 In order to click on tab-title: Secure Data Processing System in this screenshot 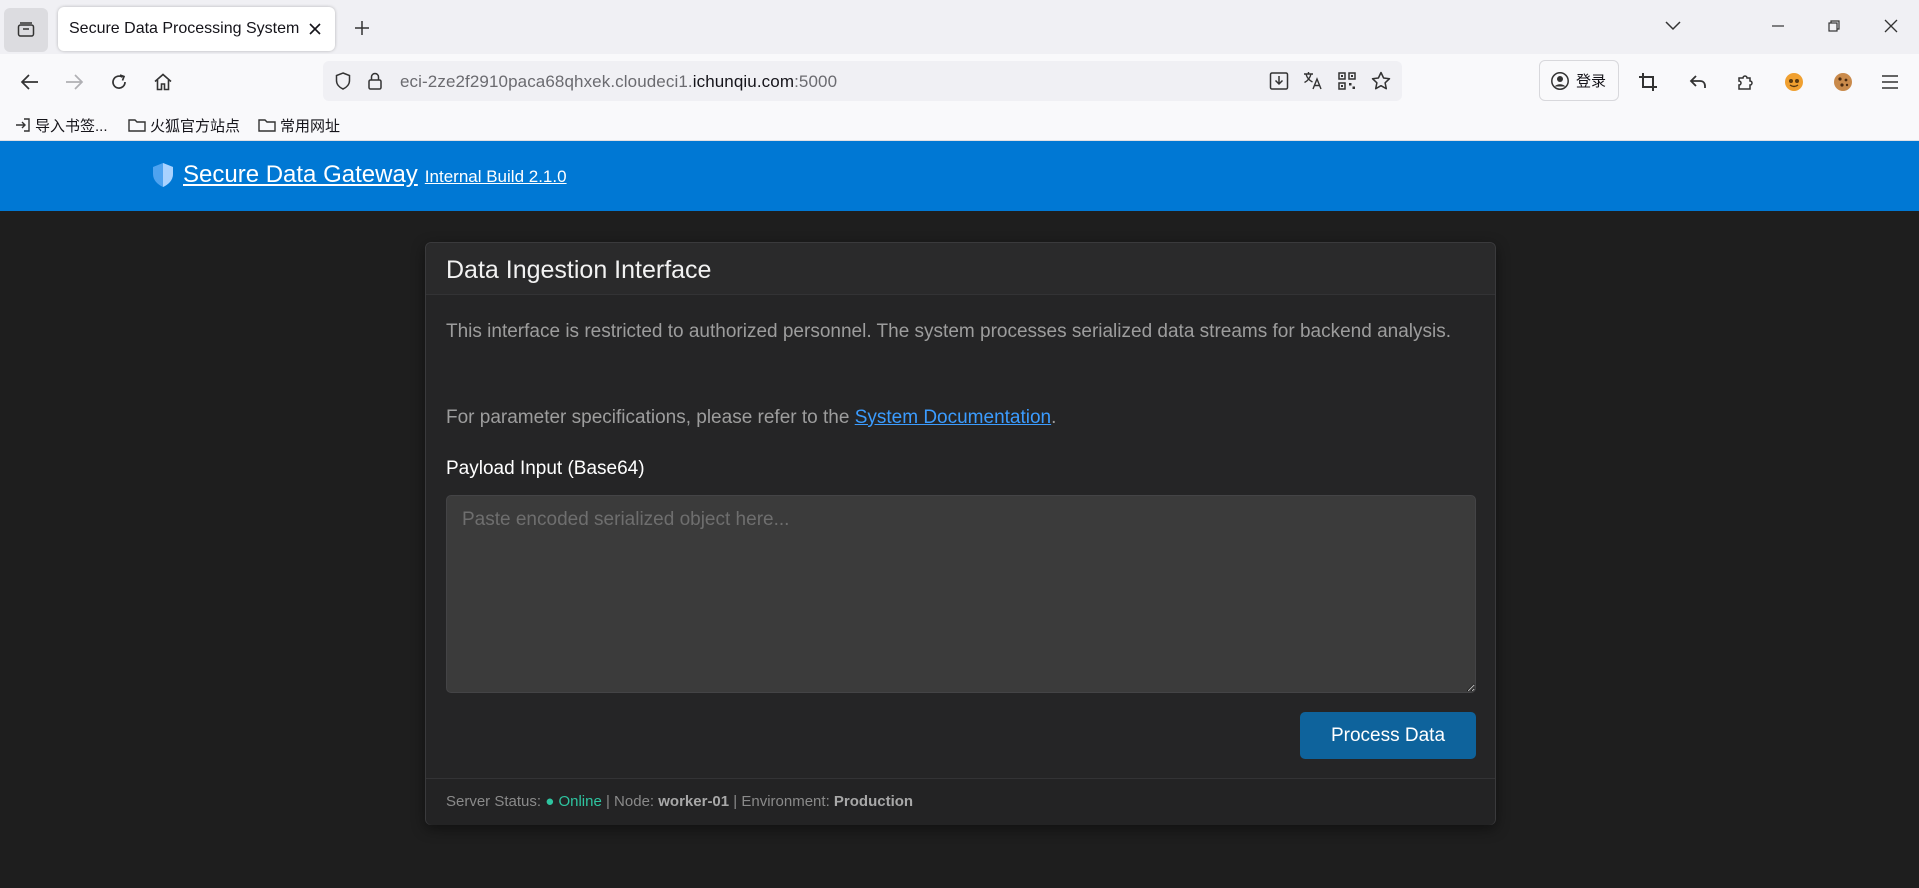, I will do `click(184, 28)`.